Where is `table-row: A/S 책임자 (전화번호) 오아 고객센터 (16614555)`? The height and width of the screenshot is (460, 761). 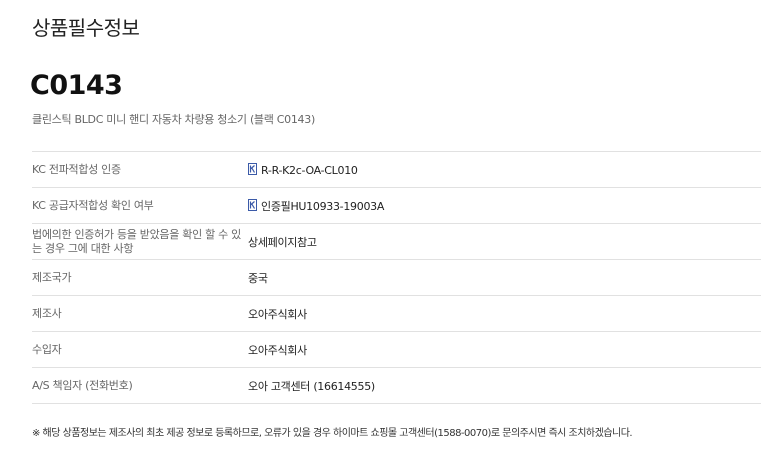 table-row: A/S 책임자 (전화번호) 오아 고객센터 (16614555) is located at coordinates (396, 385).